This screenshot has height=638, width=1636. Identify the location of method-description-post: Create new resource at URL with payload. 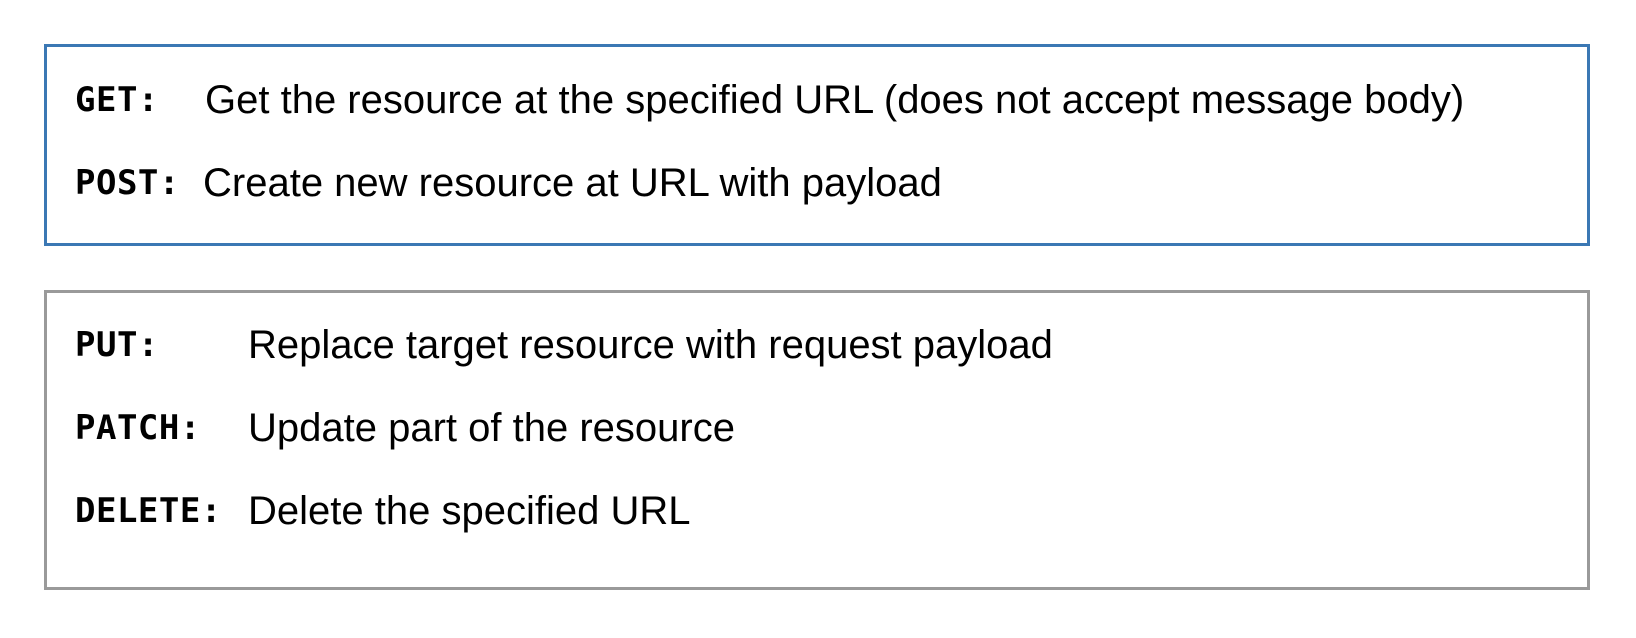
(572, 182).